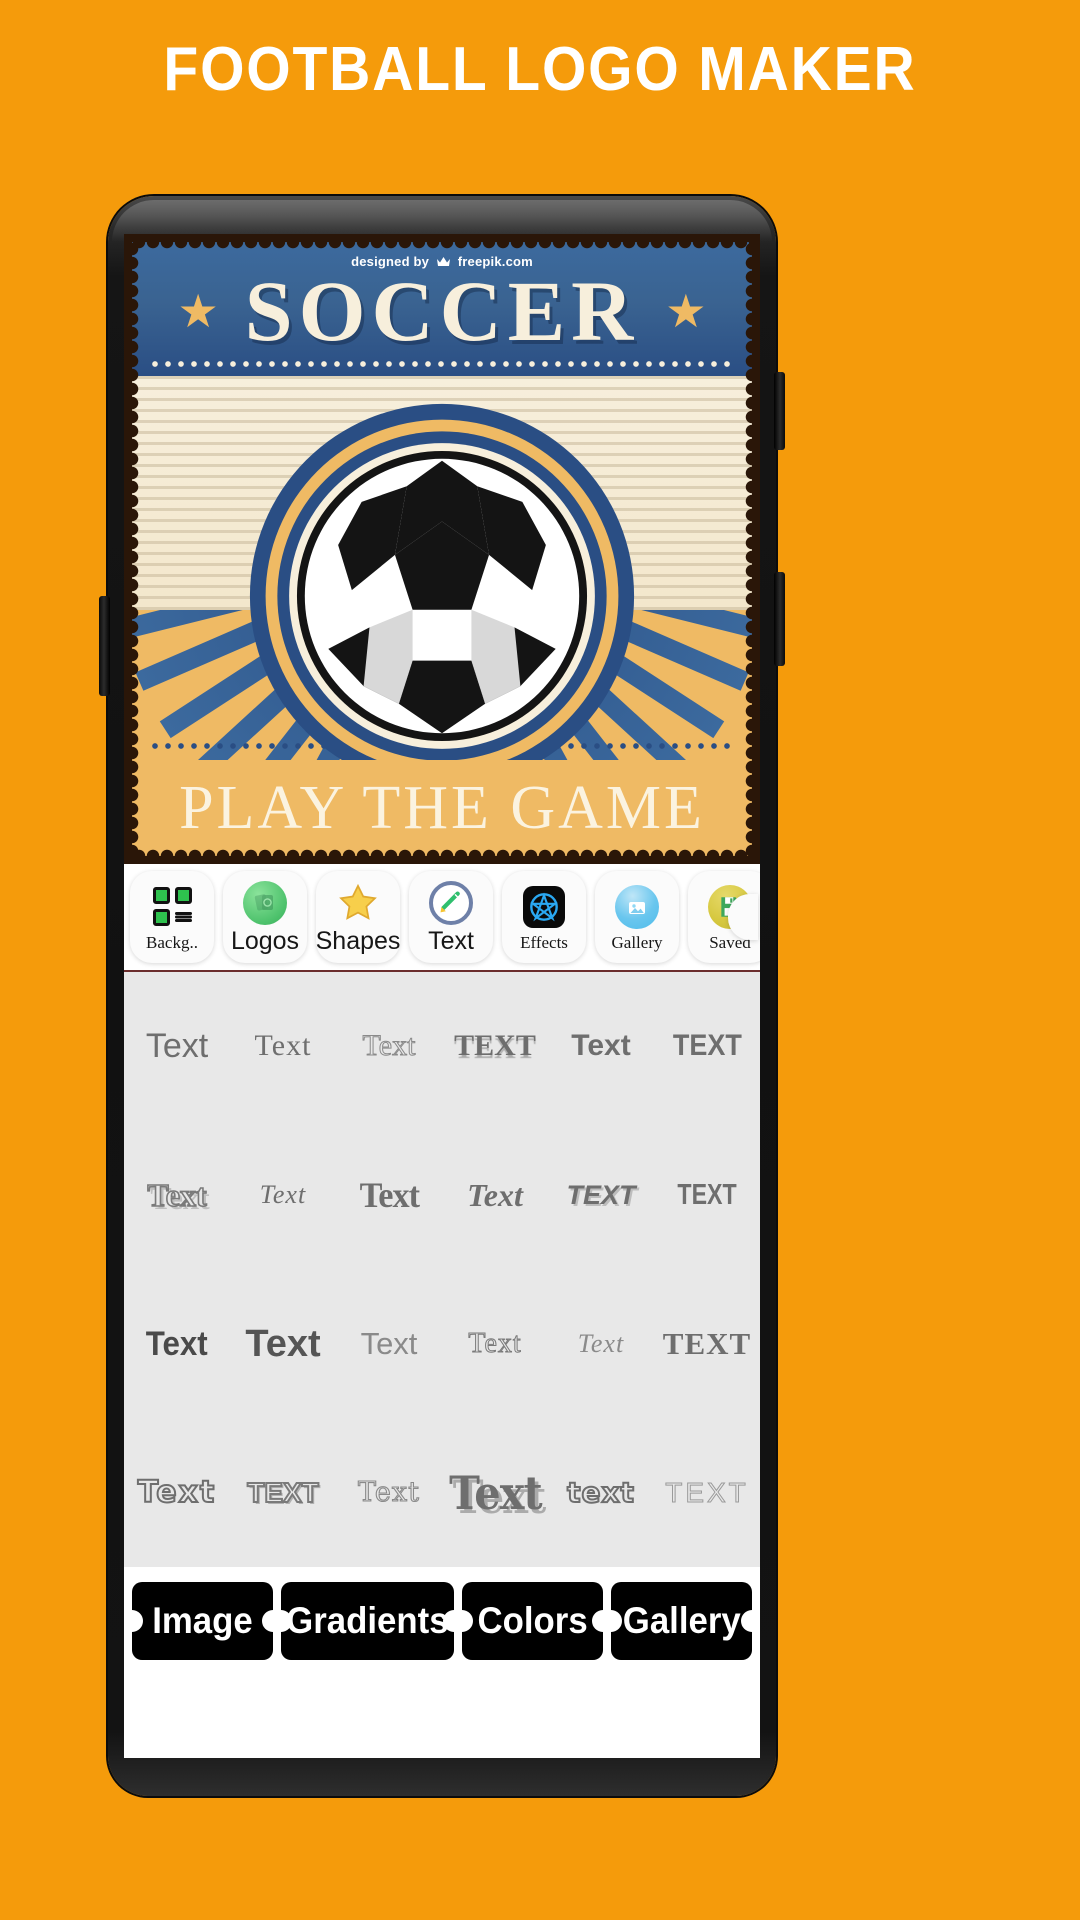  What do you see at coordinates (172, 907) in the screenshot?
I see `grid-icon` at bounding box center [172, 907].